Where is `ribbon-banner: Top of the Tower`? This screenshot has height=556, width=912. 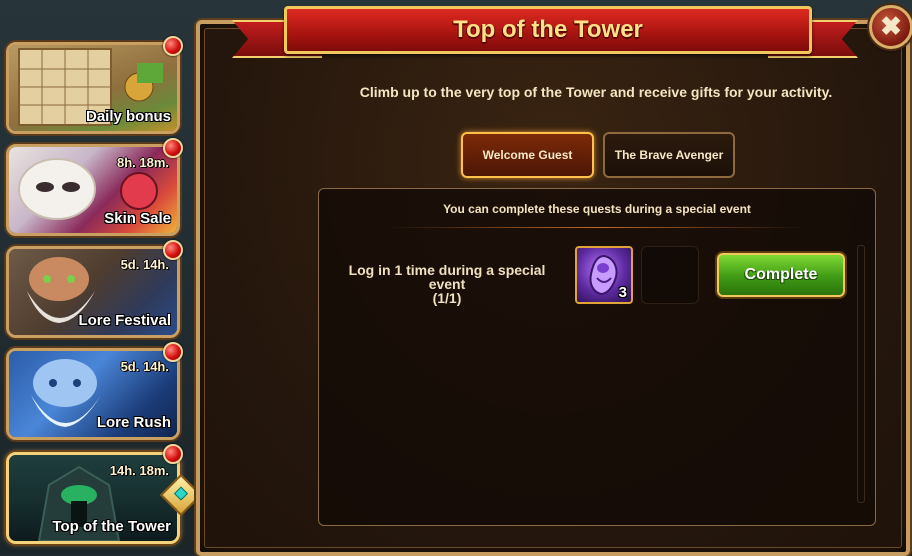 ribbon-banner: Top of the Tower is located at coordinates (548, 30).